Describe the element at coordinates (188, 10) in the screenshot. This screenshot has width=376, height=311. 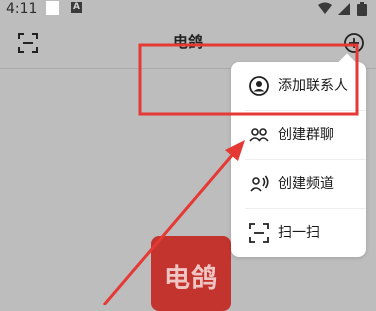
I see `status-bar: 4:11 A` at that location.